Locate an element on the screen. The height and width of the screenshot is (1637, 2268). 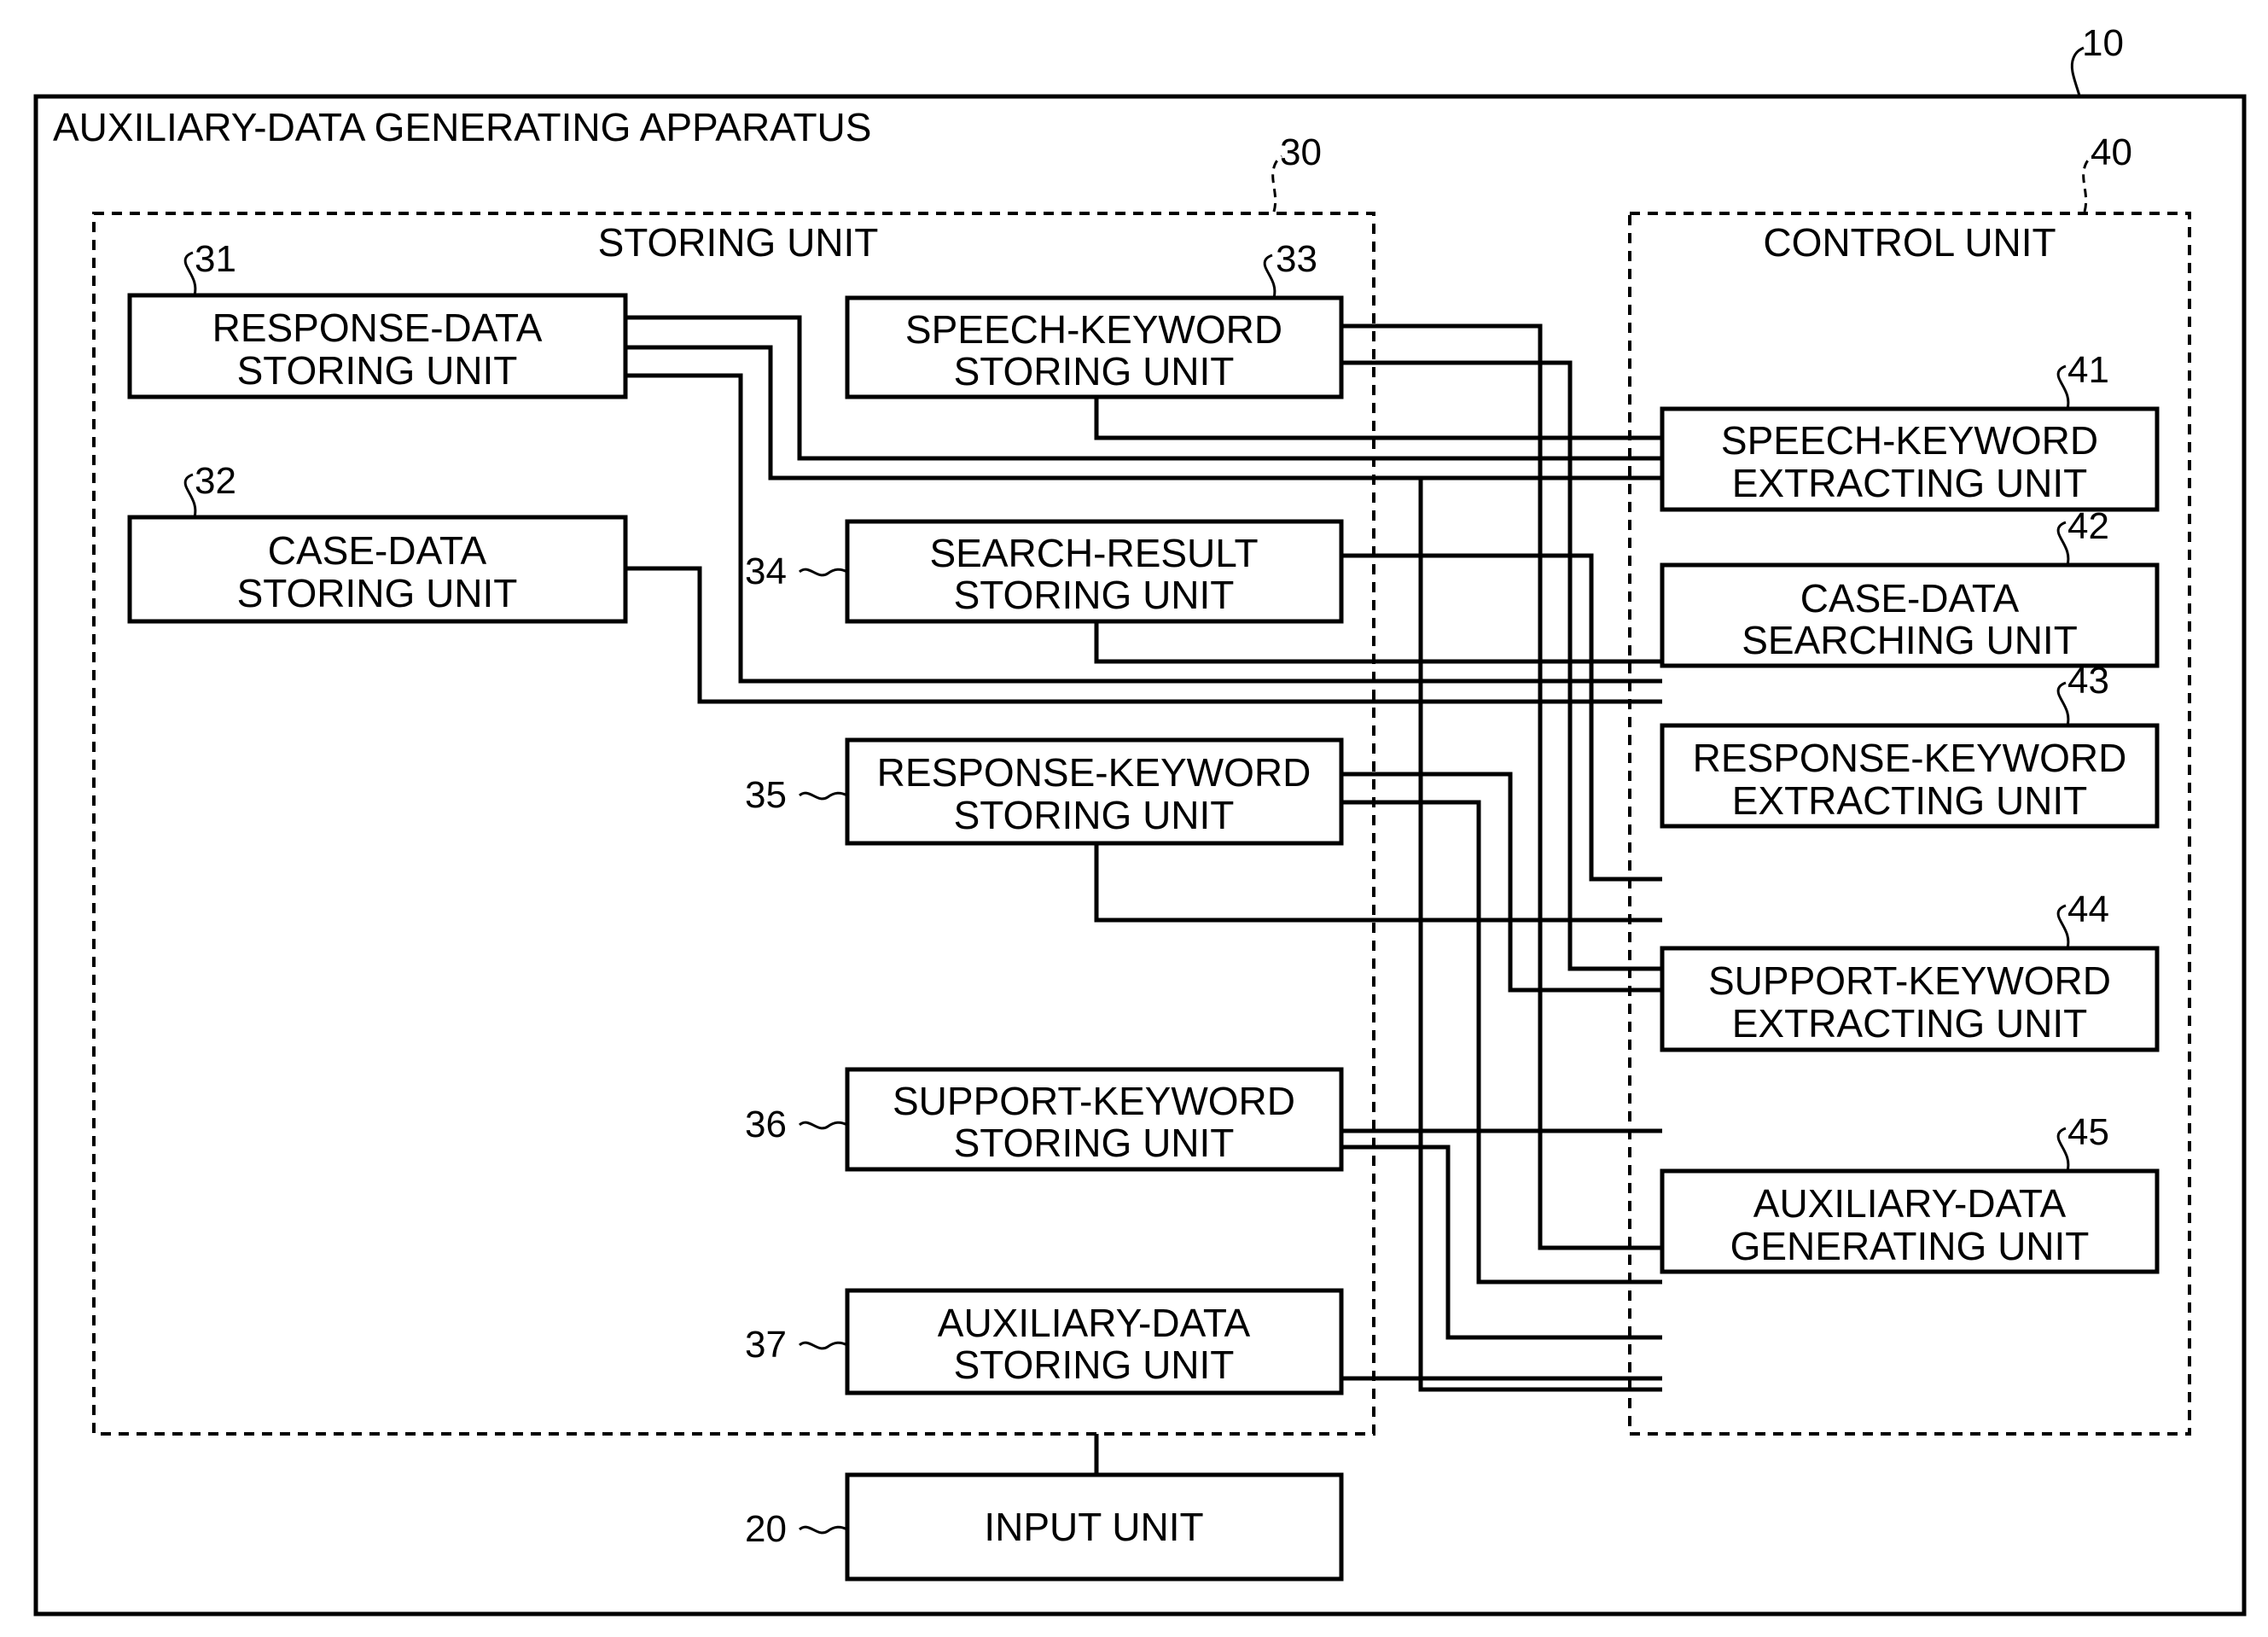
block-42-line2: SEARCHING UNIT is located at coordinates (1910, 640).